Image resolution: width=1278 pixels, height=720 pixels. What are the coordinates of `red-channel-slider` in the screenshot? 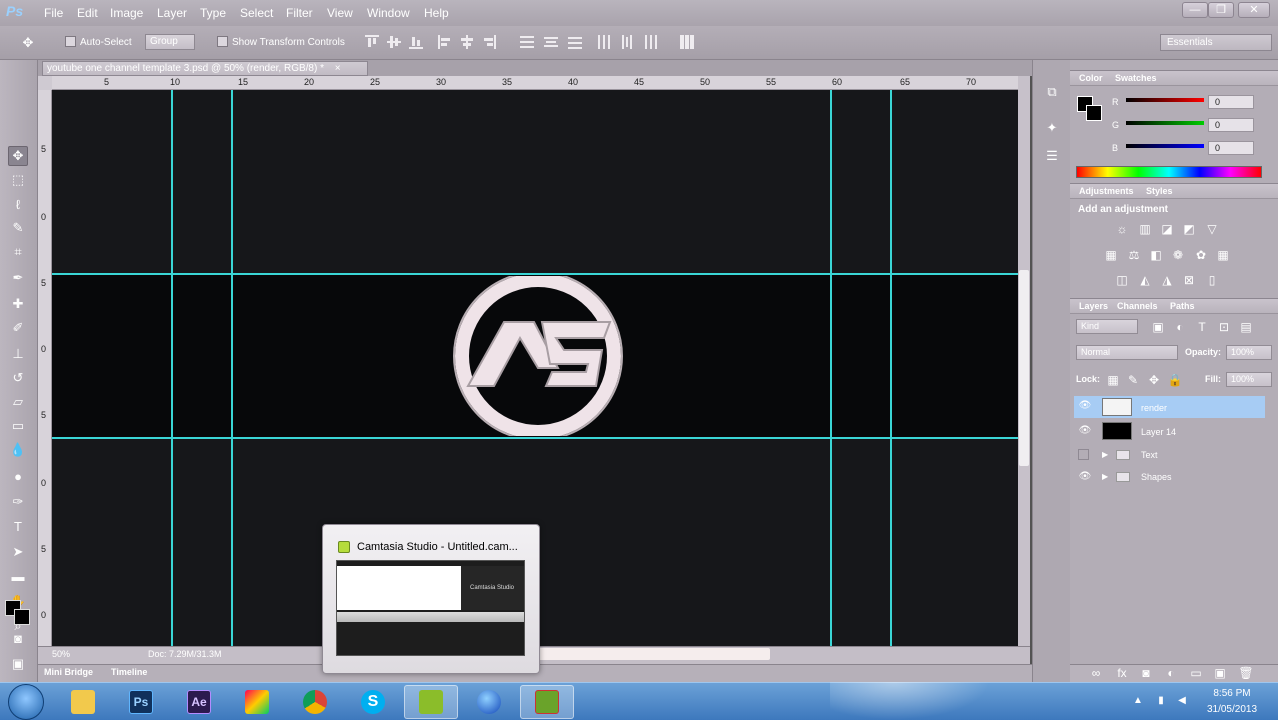 It's located at (1165, 100).